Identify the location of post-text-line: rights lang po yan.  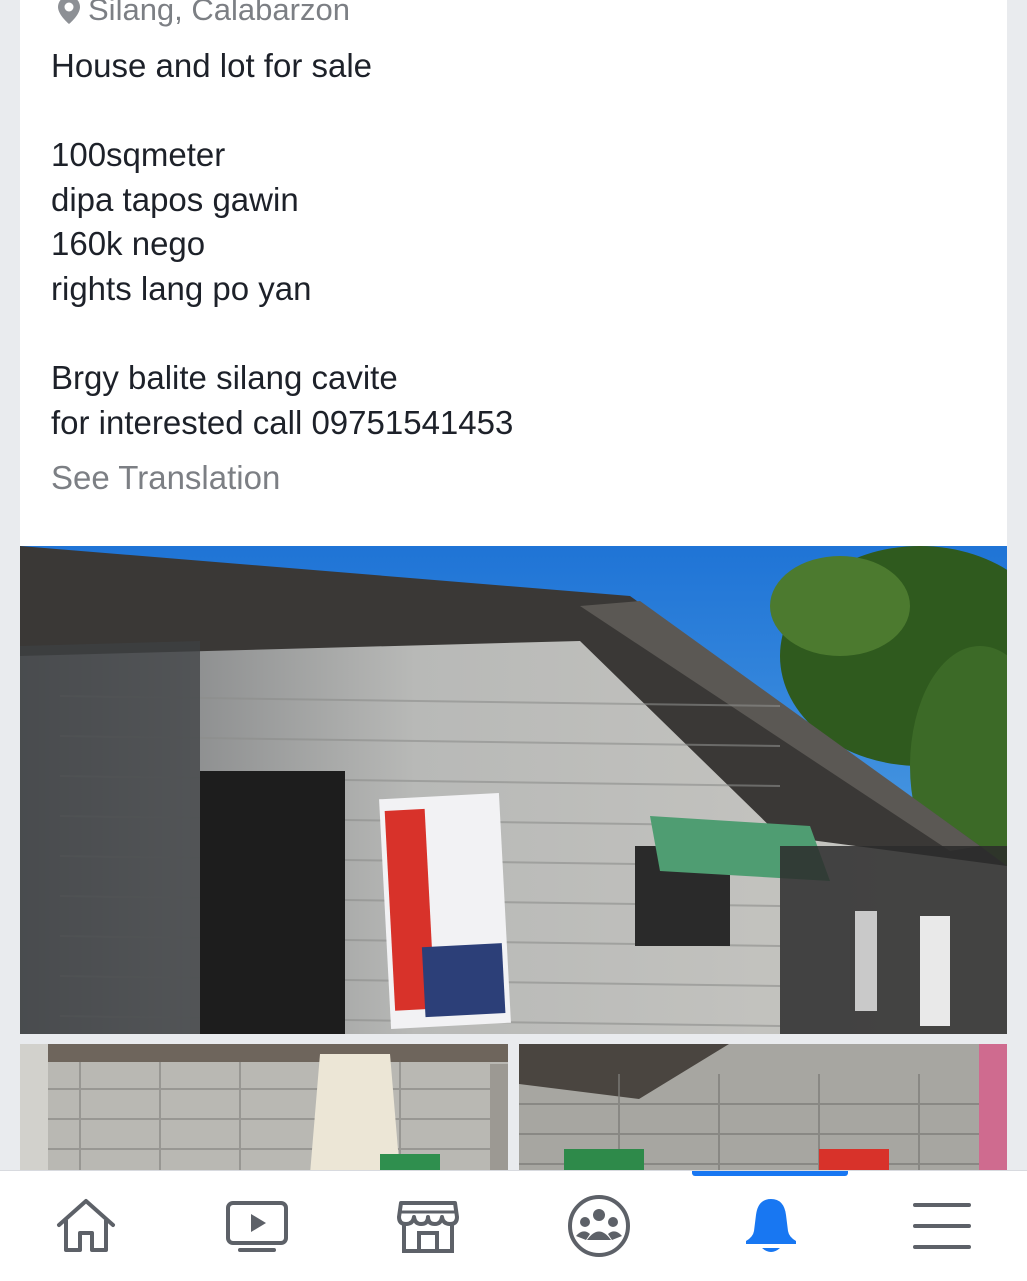
(181, 288).